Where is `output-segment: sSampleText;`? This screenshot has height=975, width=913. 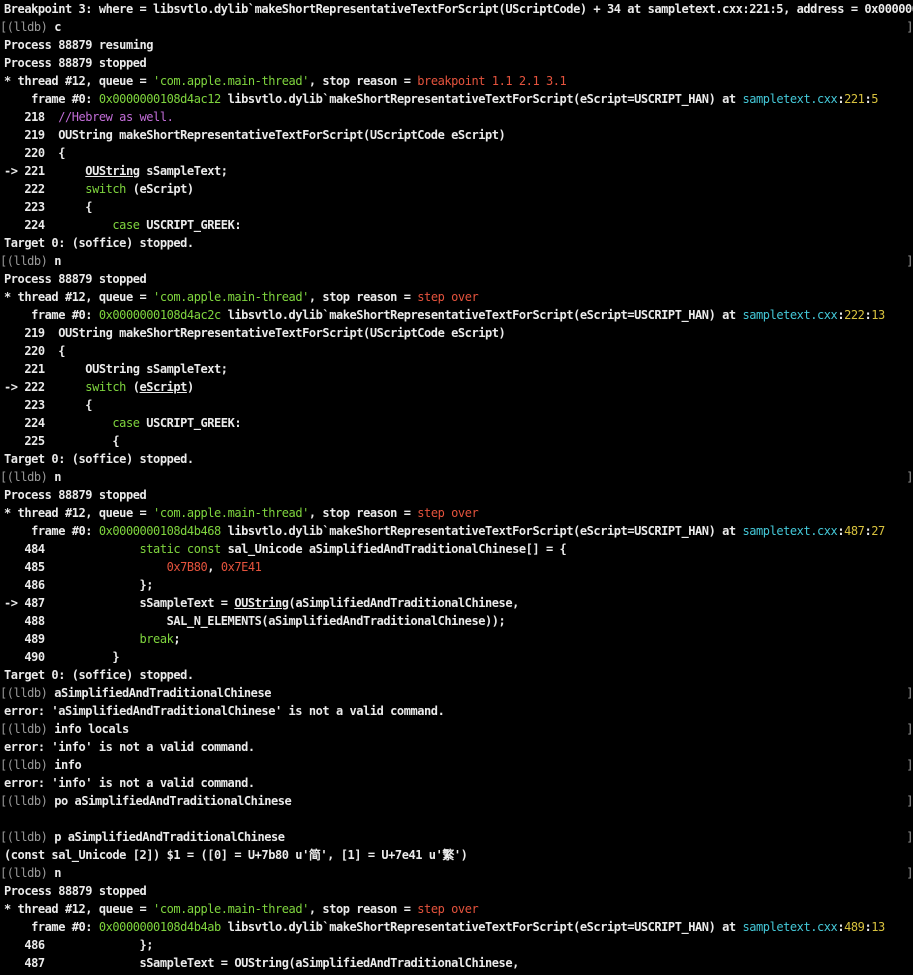
output-segment: sSampleText; is located at coordinates (183, 171).